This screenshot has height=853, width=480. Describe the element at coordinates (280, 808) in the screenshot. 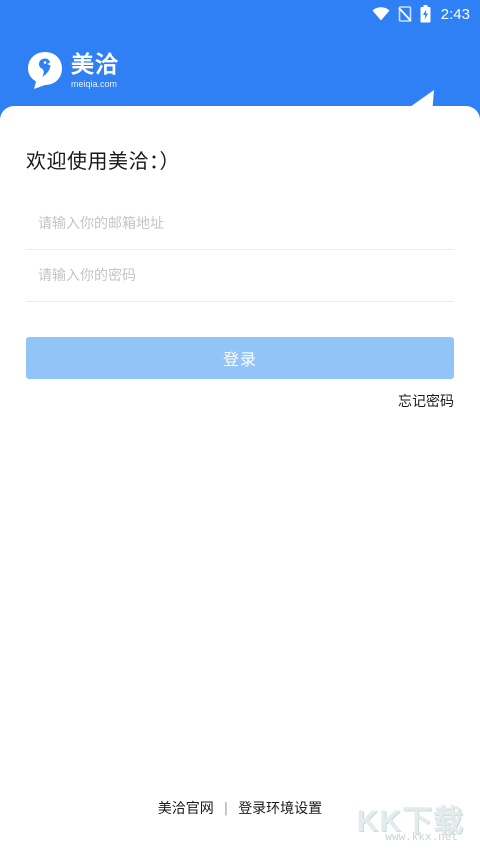

I see `login-environment-settings-link: 登录环境设置` at that location.